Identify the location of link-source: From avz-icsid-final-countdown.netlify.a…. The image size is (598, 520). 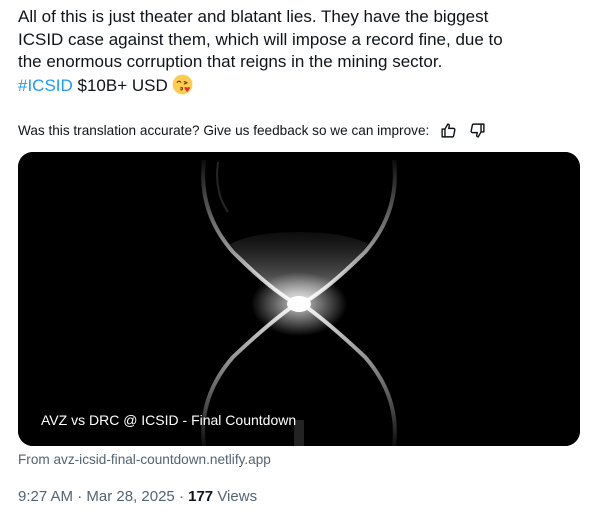
(144, 459).